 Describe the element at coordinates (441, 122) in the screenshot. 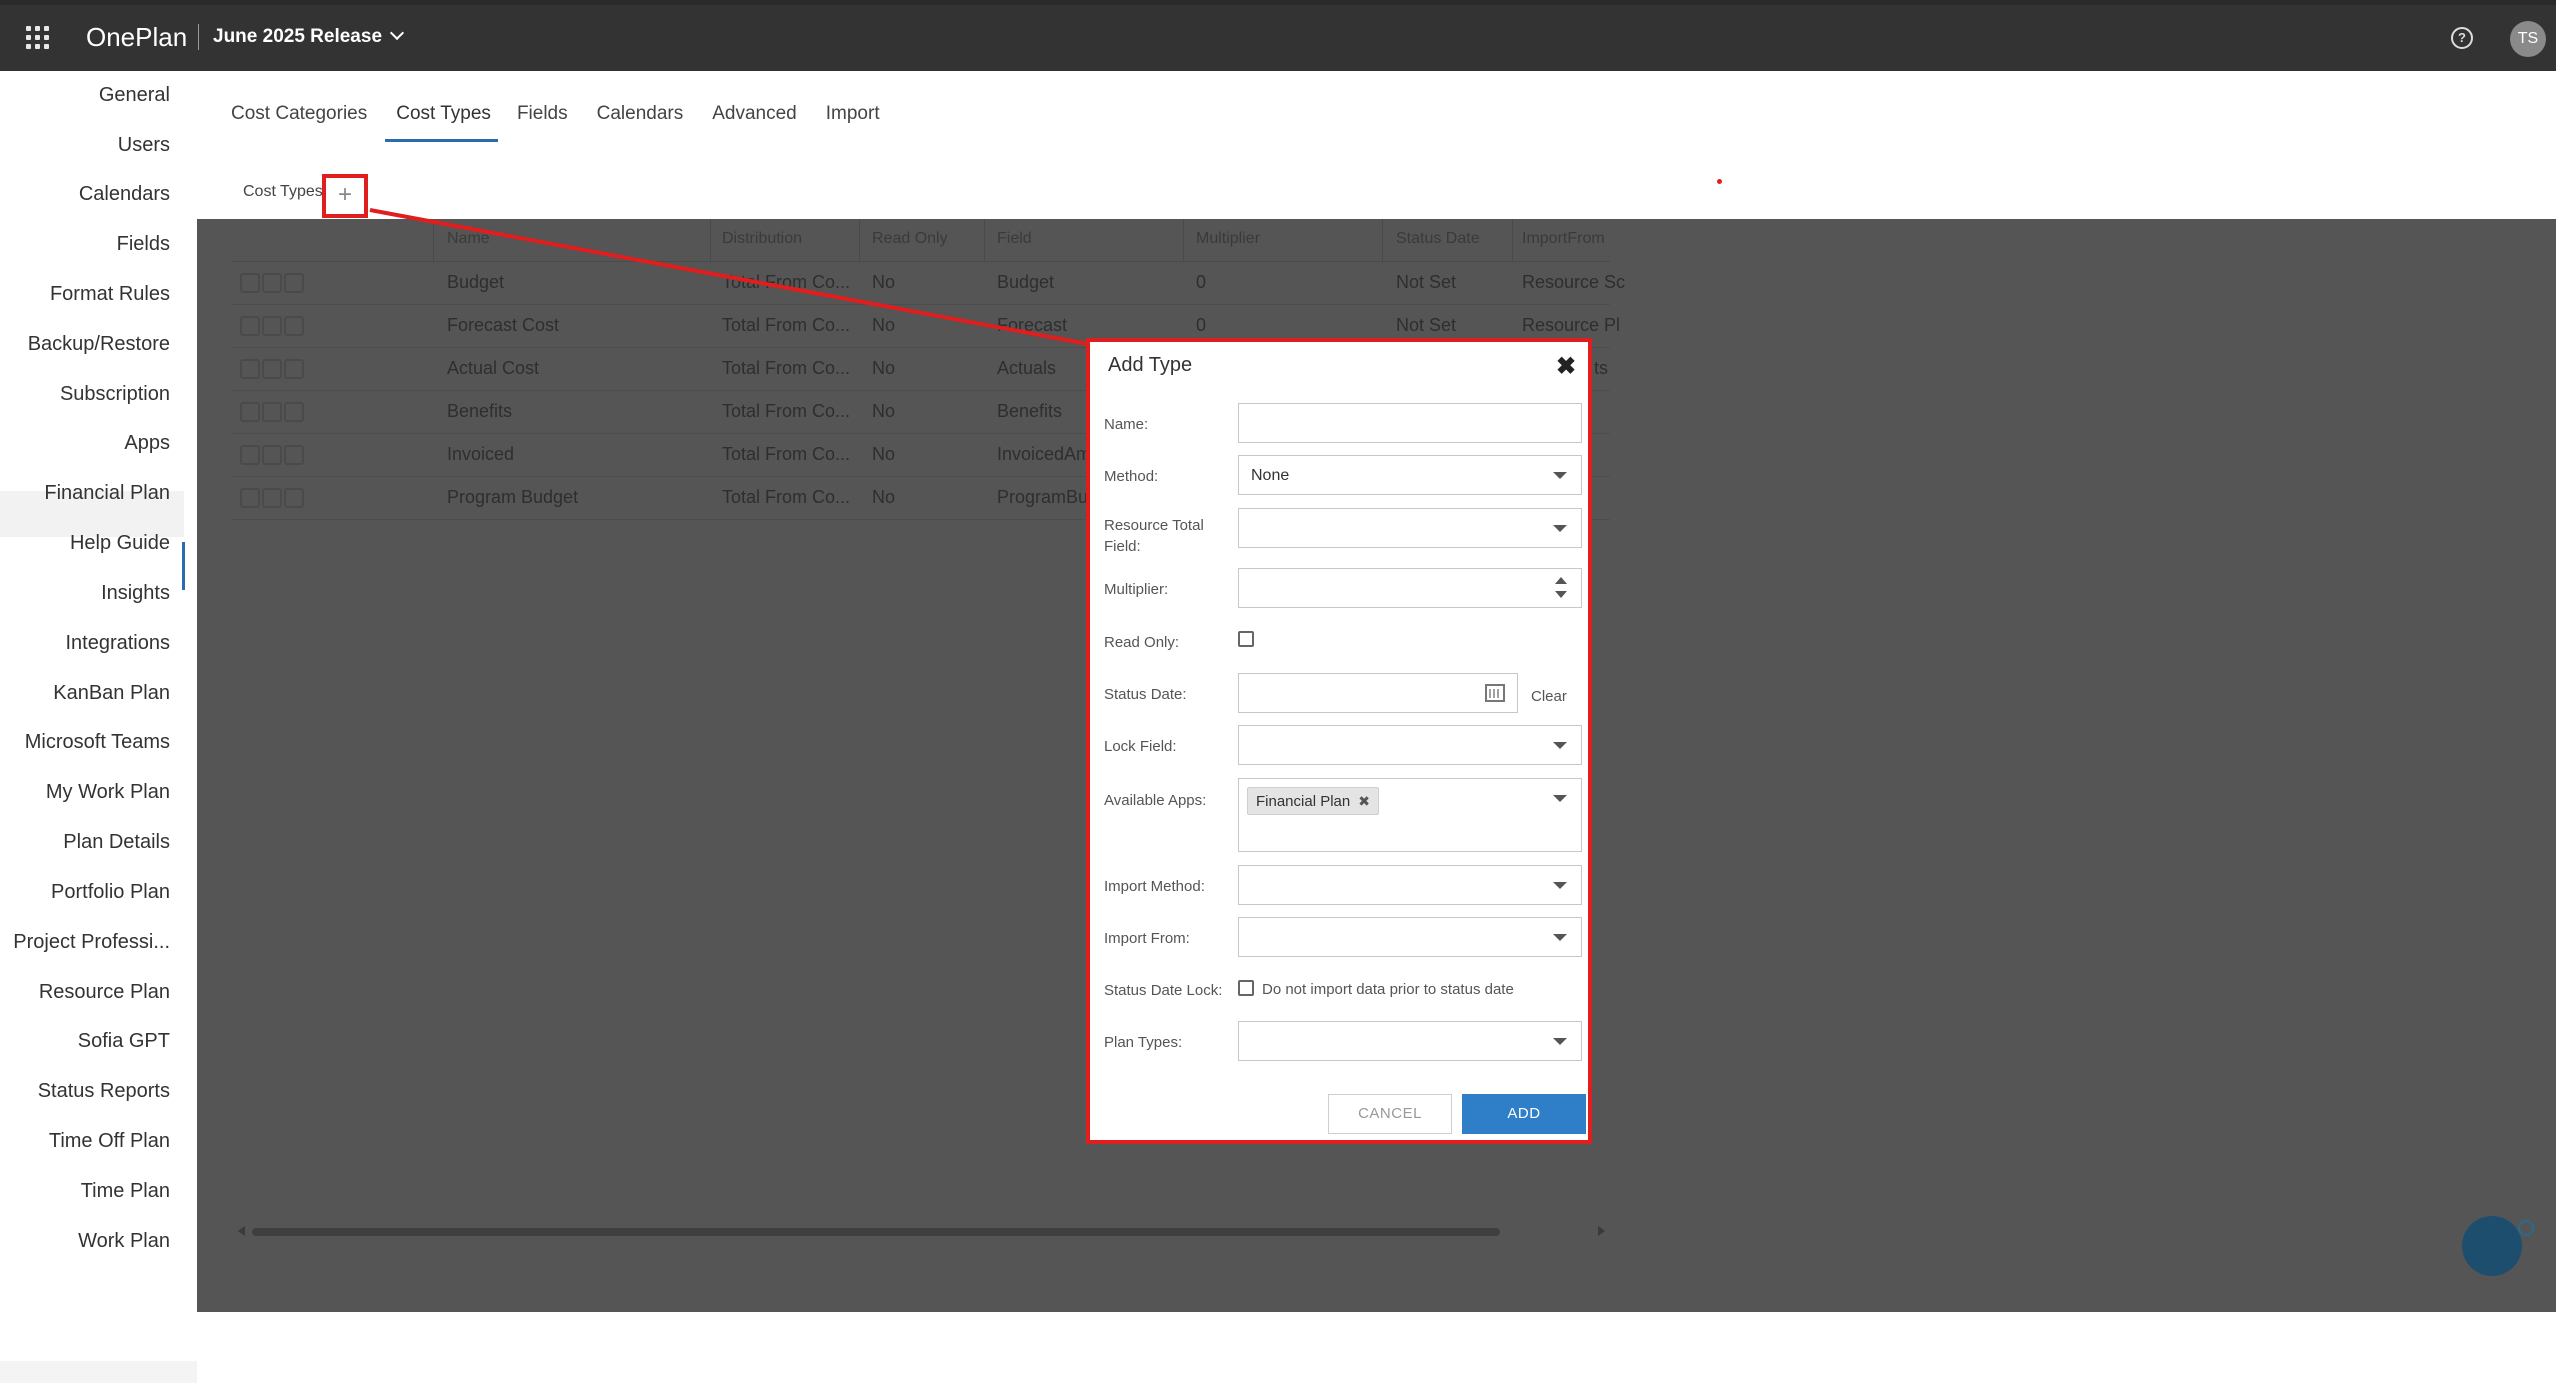

I see `tab-cost-types: Cost Types` at that location.